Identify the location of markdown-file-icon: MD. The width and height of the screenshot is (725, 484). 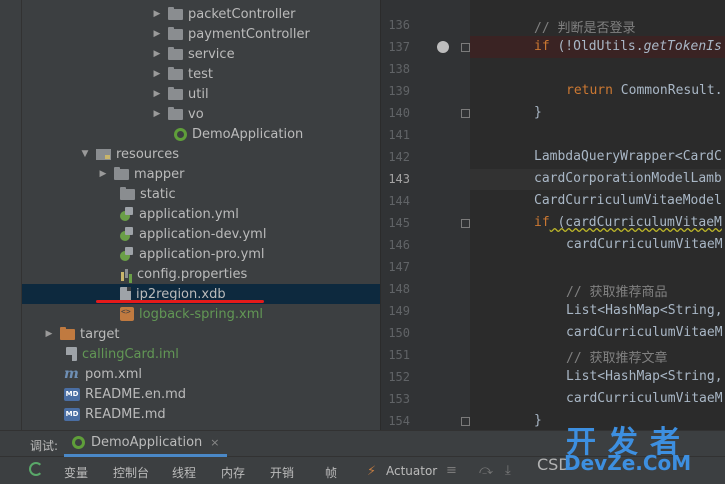
(72, 414).